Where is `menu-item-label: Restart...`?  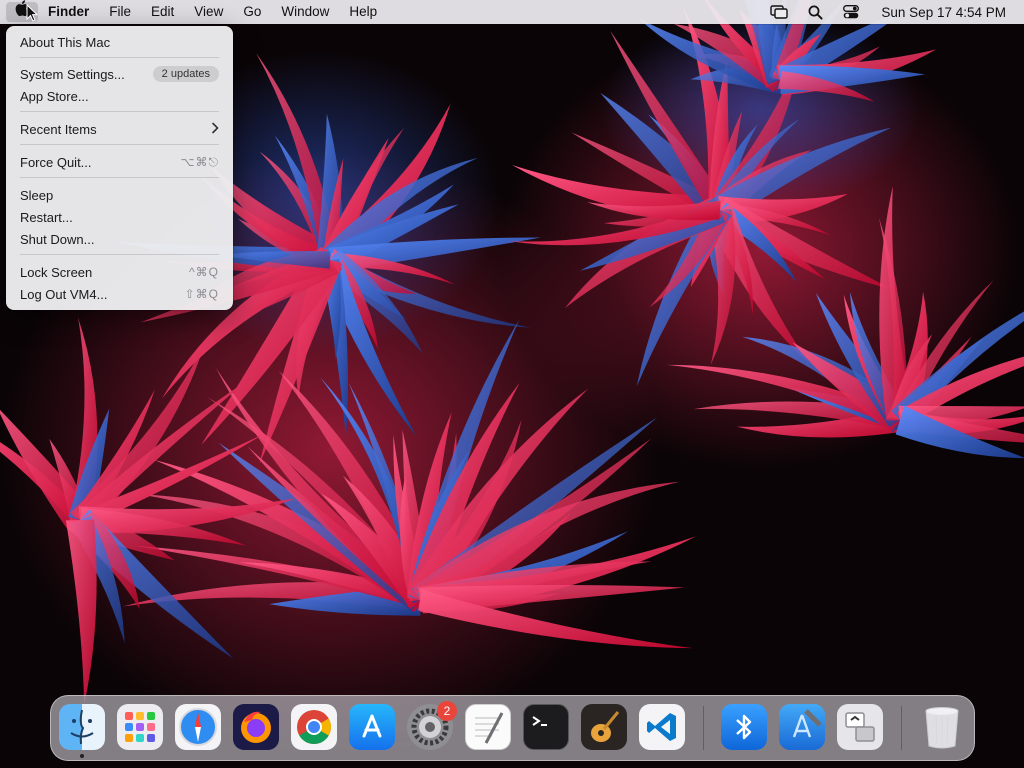
menu-item-label: Restart... is located at coordinates (46, 217).